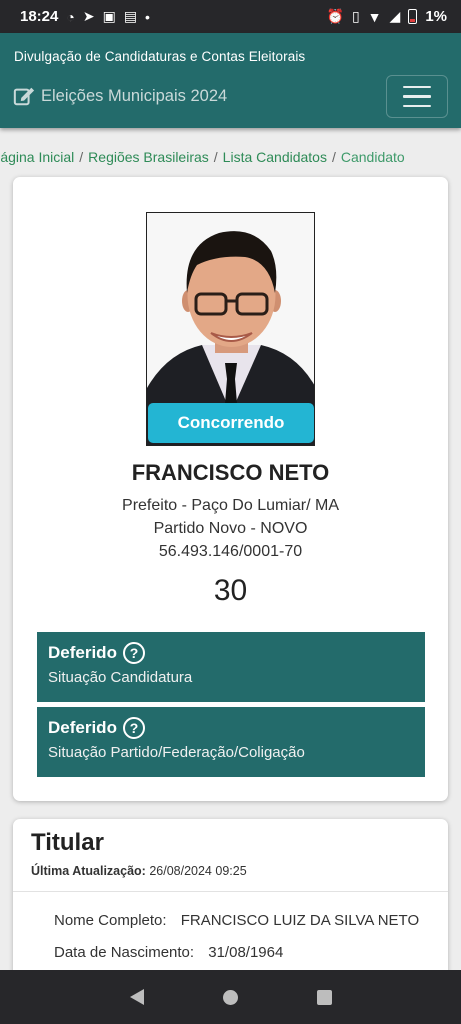  I want to click on breadcrumb-home: Página Inicial, so click(37, 157).